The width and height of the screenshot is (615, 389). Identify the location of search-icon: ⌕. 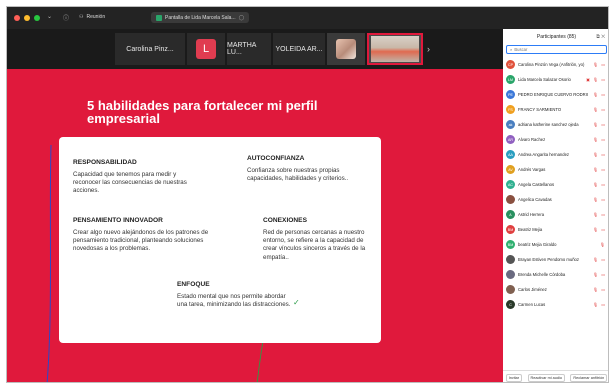
(511, 49).